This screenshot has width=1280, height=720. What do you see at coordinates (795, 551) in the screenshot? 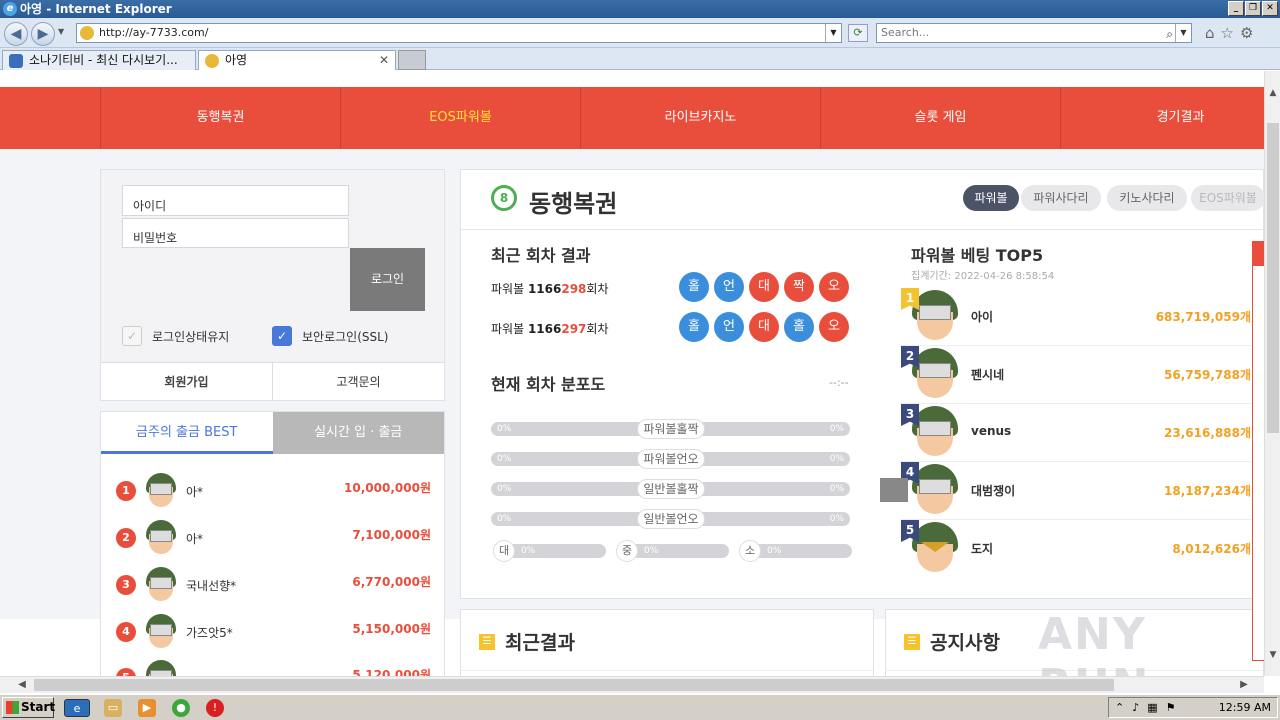
I see `size-bar-small: 소 0%` at bounding box center [795, 551].